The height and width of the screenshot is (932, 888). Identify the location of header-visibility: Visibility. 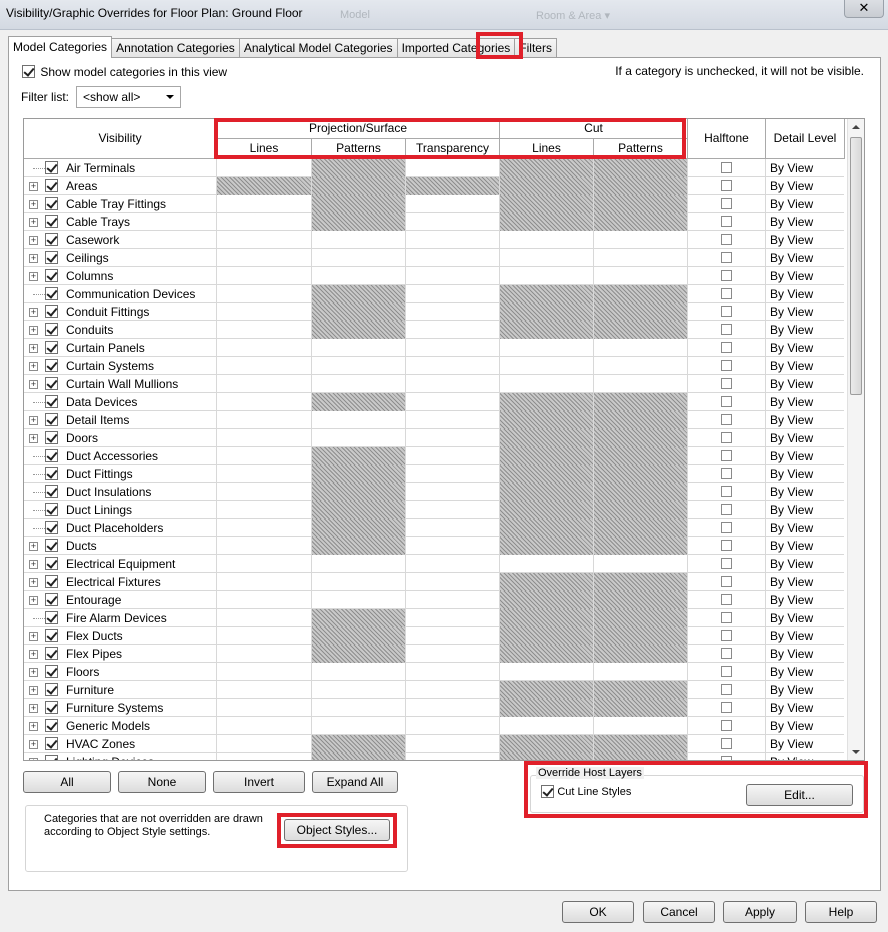
(120, 139).